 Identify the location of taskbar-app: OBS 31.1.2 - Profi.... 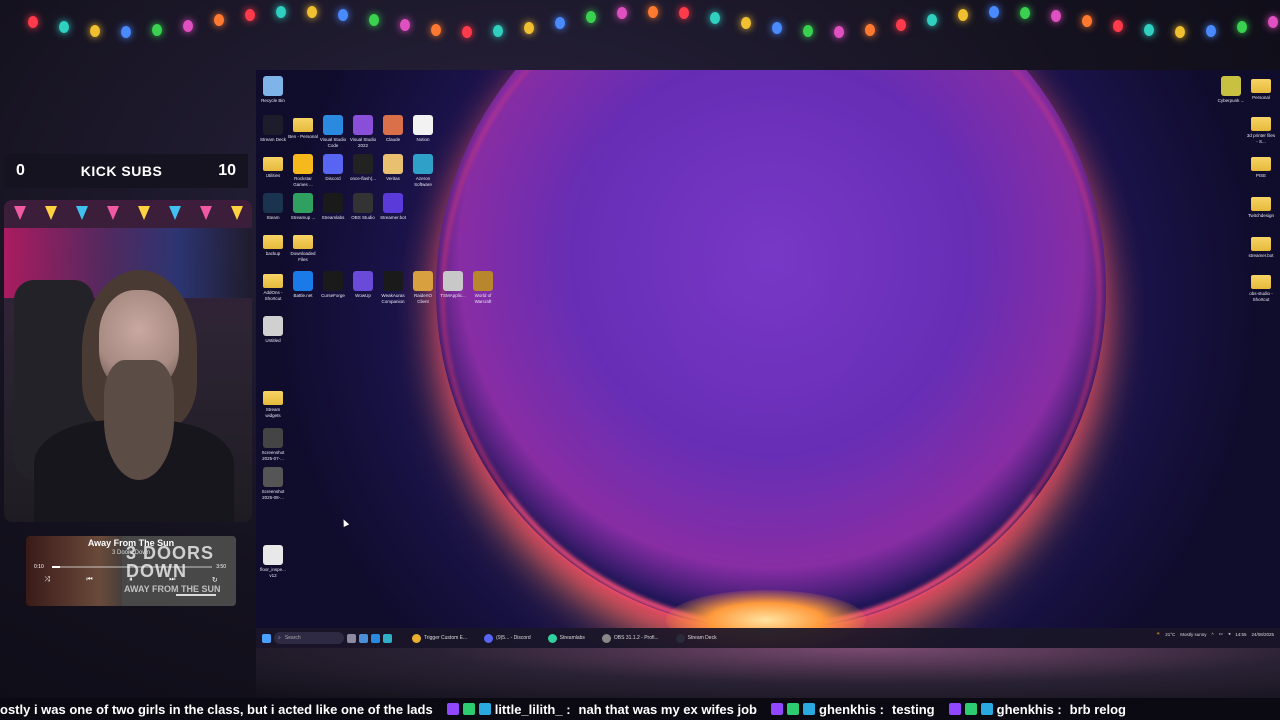
(630, 638).